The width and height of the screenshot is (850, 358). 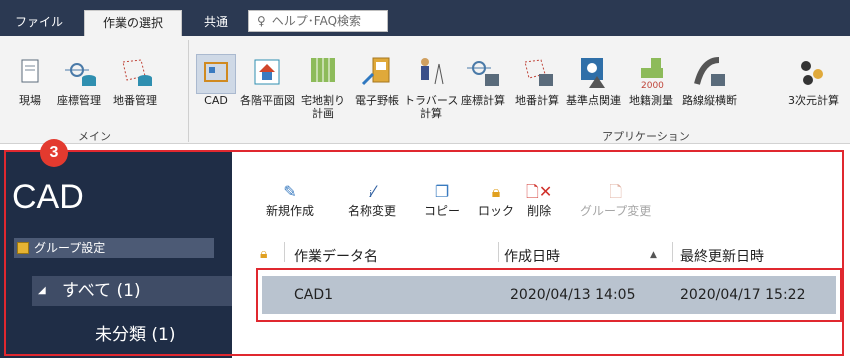 What do you see at coordinates (651, 100) in the screenshot?
I see `cadastral-label: 地籍測量` at bounding box center [651, 100].